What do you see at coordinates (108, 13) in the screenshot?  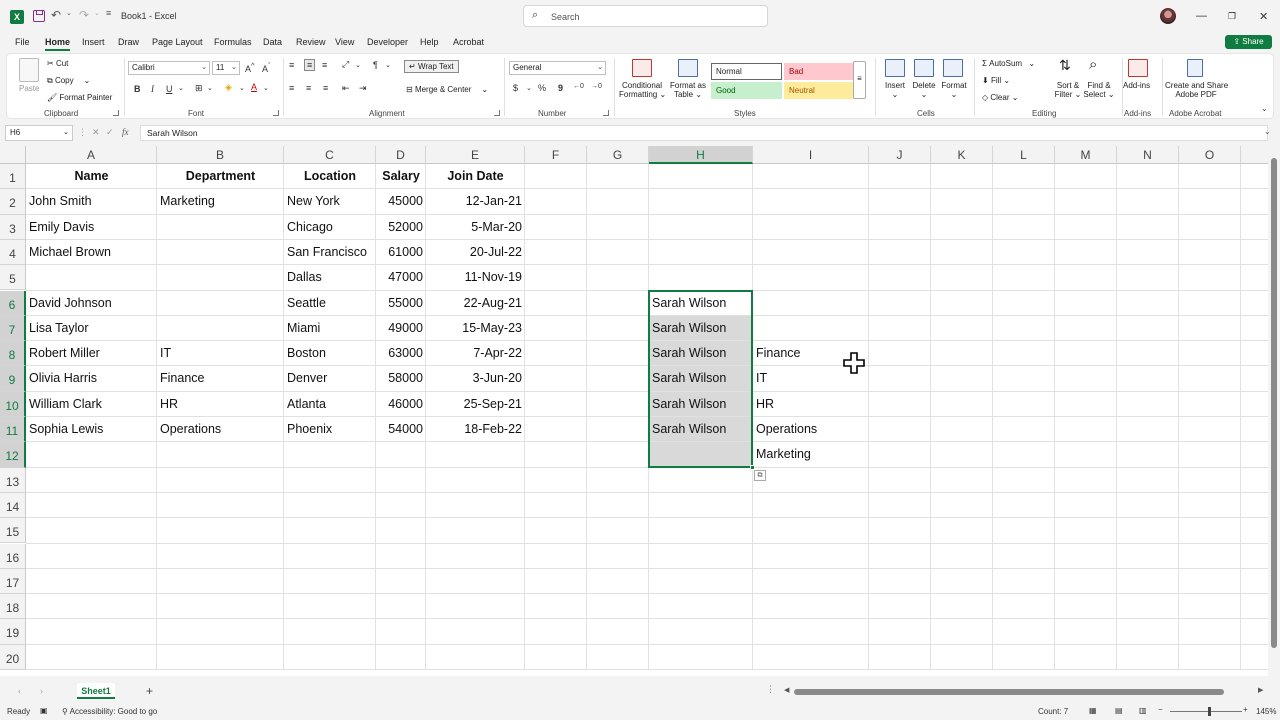 I see `customize-toolbar-icon: ≡` at bounding box center [108, 13].